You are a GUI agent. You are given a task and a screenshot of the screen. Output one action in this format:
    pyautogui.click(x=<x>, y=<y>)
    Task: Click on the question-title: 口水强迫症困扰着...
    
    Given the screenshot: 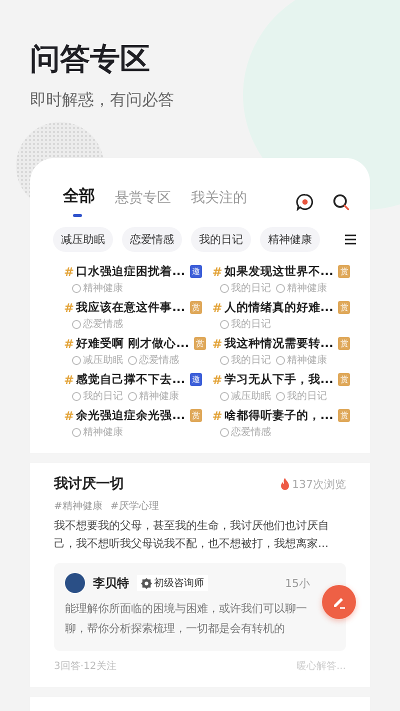 What is the action you would take?
    pyautogui.click(x=131, y=271)
    